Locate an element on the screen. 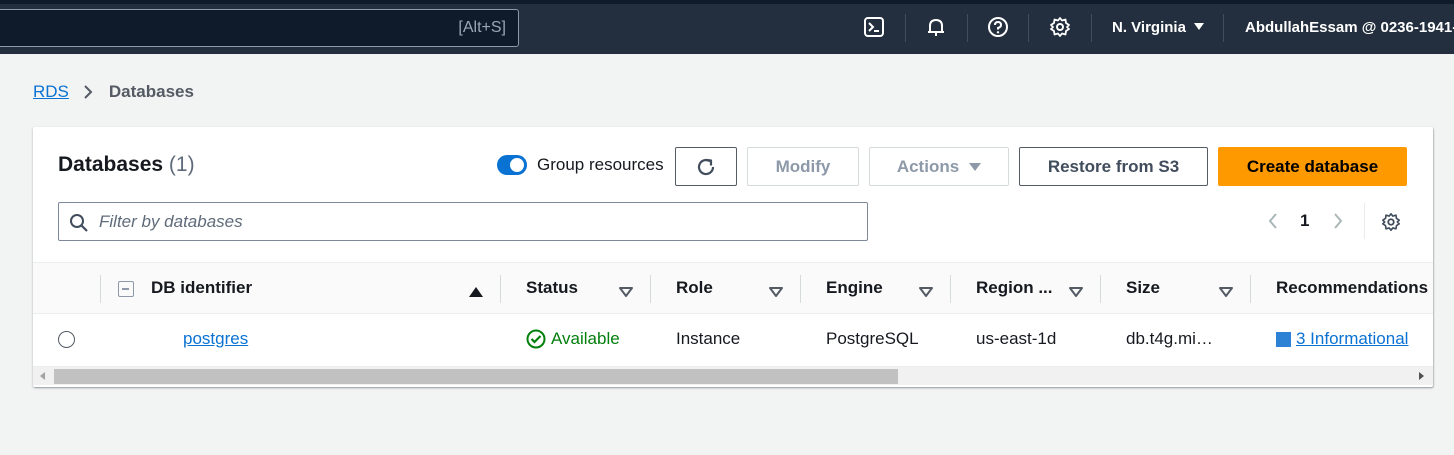 The height and width of the screenshot is (455, 1454). modify-button: Modify is located at coordinates (803, 166).